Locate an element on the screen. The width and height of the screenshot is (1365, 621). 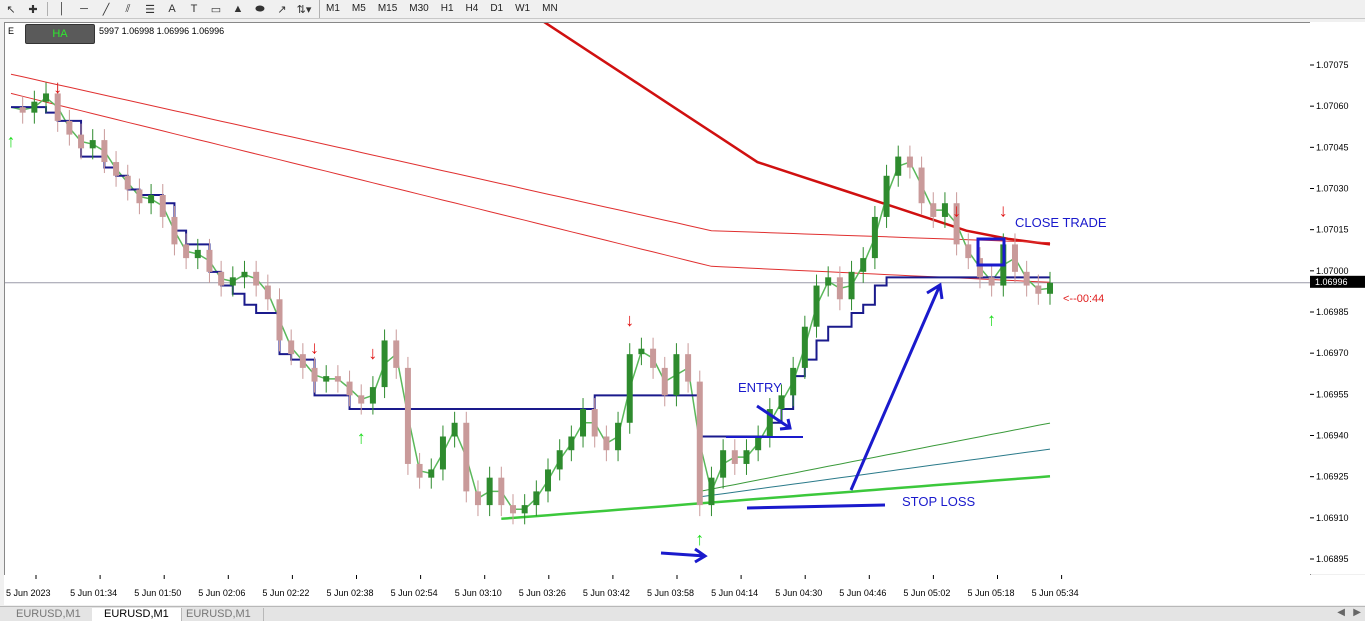
price-tick-label: 1.06925 is located at coordinates (1332, 477).